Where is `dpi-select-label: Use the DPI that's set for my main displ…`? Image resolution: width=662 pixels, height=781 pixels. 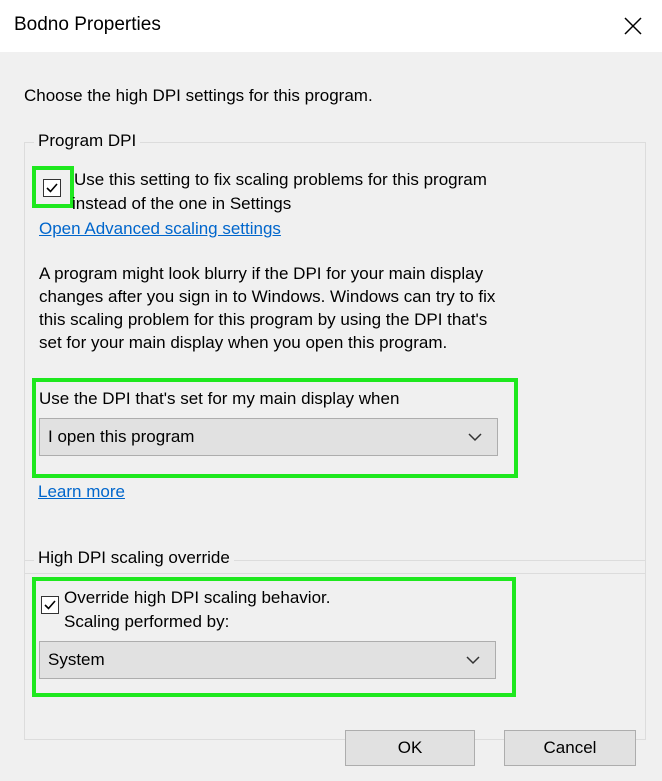
dpi-select-label: Use the DPI that's set for my main displ… is located at coordinates (219, 398).